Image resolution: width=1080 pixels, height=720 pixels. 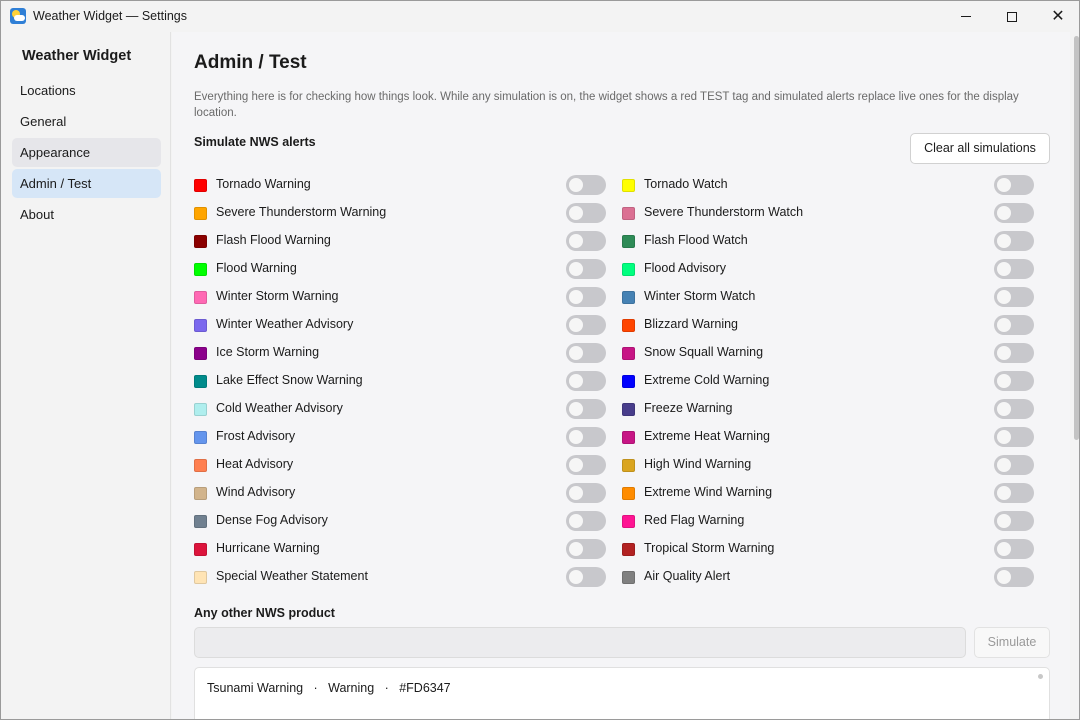 What do you see at coordinates (272, 520) in the screenshot?
I see `alert-label: Dense Fog Advisory` at bounding box center [272, 520].